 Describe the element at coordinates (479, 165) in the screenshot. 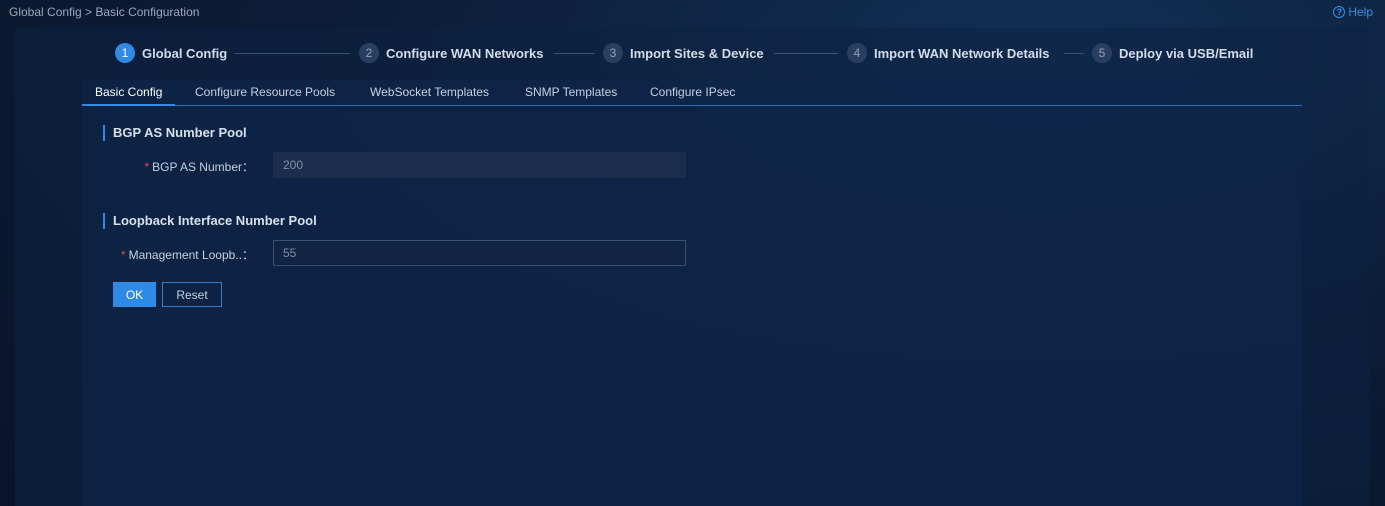

I see `bgp-as-number-input` at that location.